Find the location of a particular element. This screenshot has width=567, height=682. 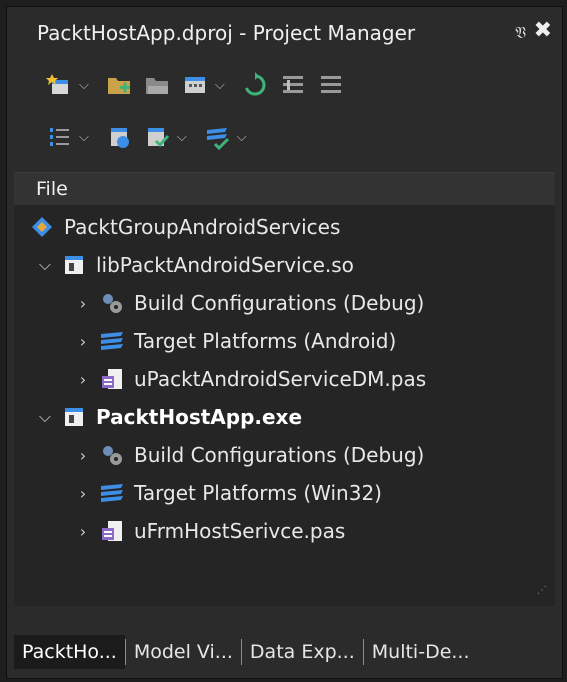

project-group-icon is located at coordinates (42, 227).